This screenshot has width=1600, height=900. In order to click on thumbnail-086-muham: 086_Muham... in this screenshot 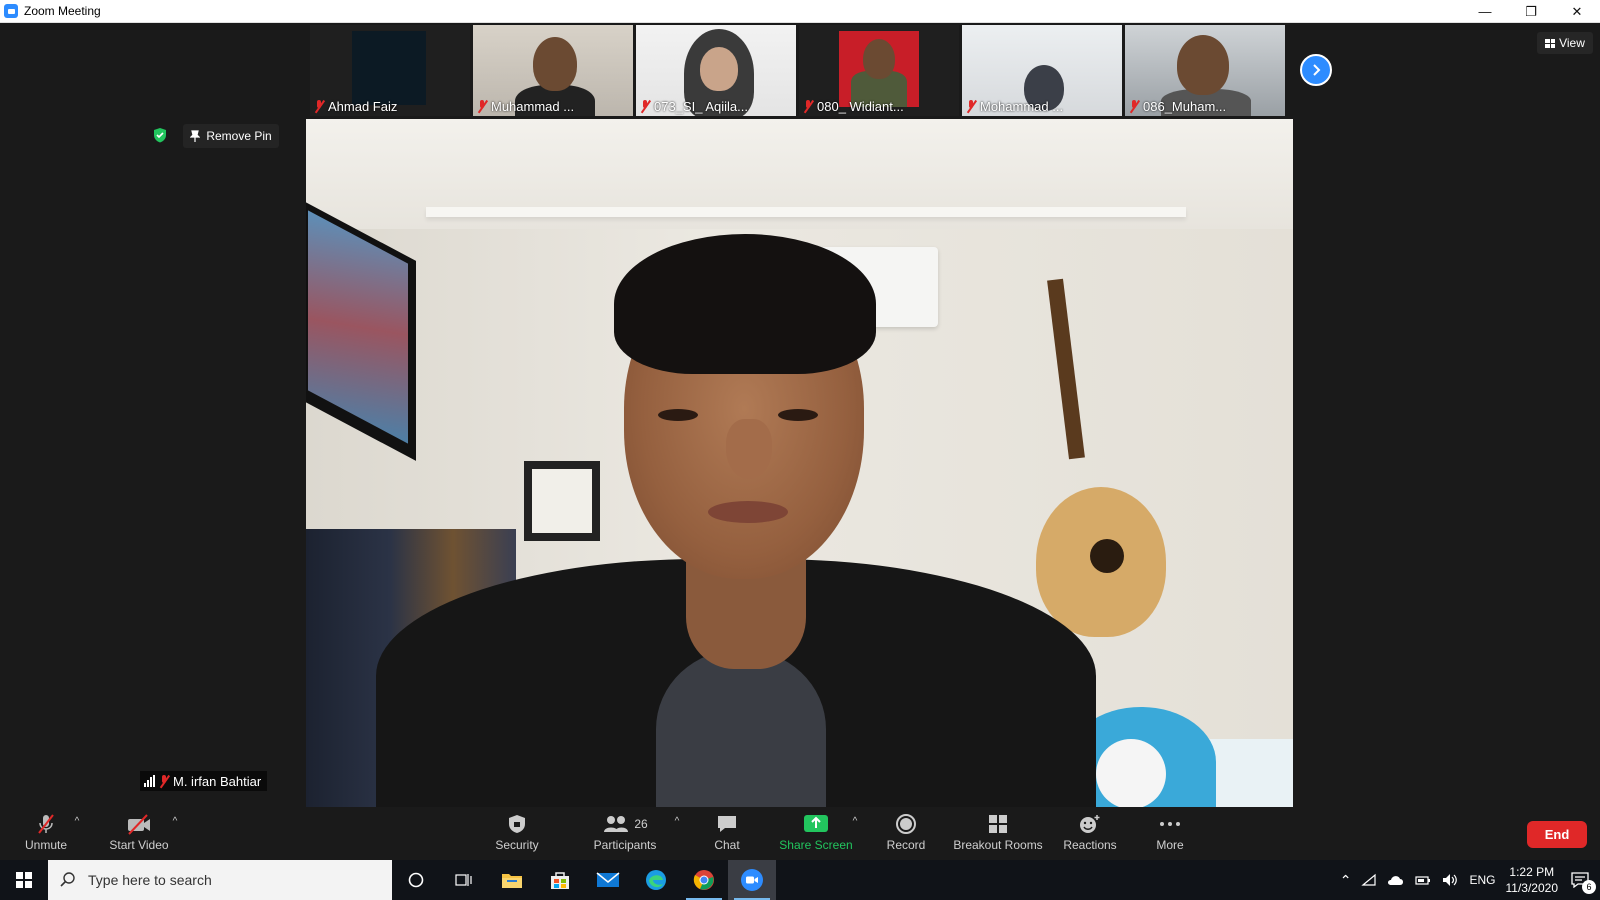, I will do `click(1205, 70)`.